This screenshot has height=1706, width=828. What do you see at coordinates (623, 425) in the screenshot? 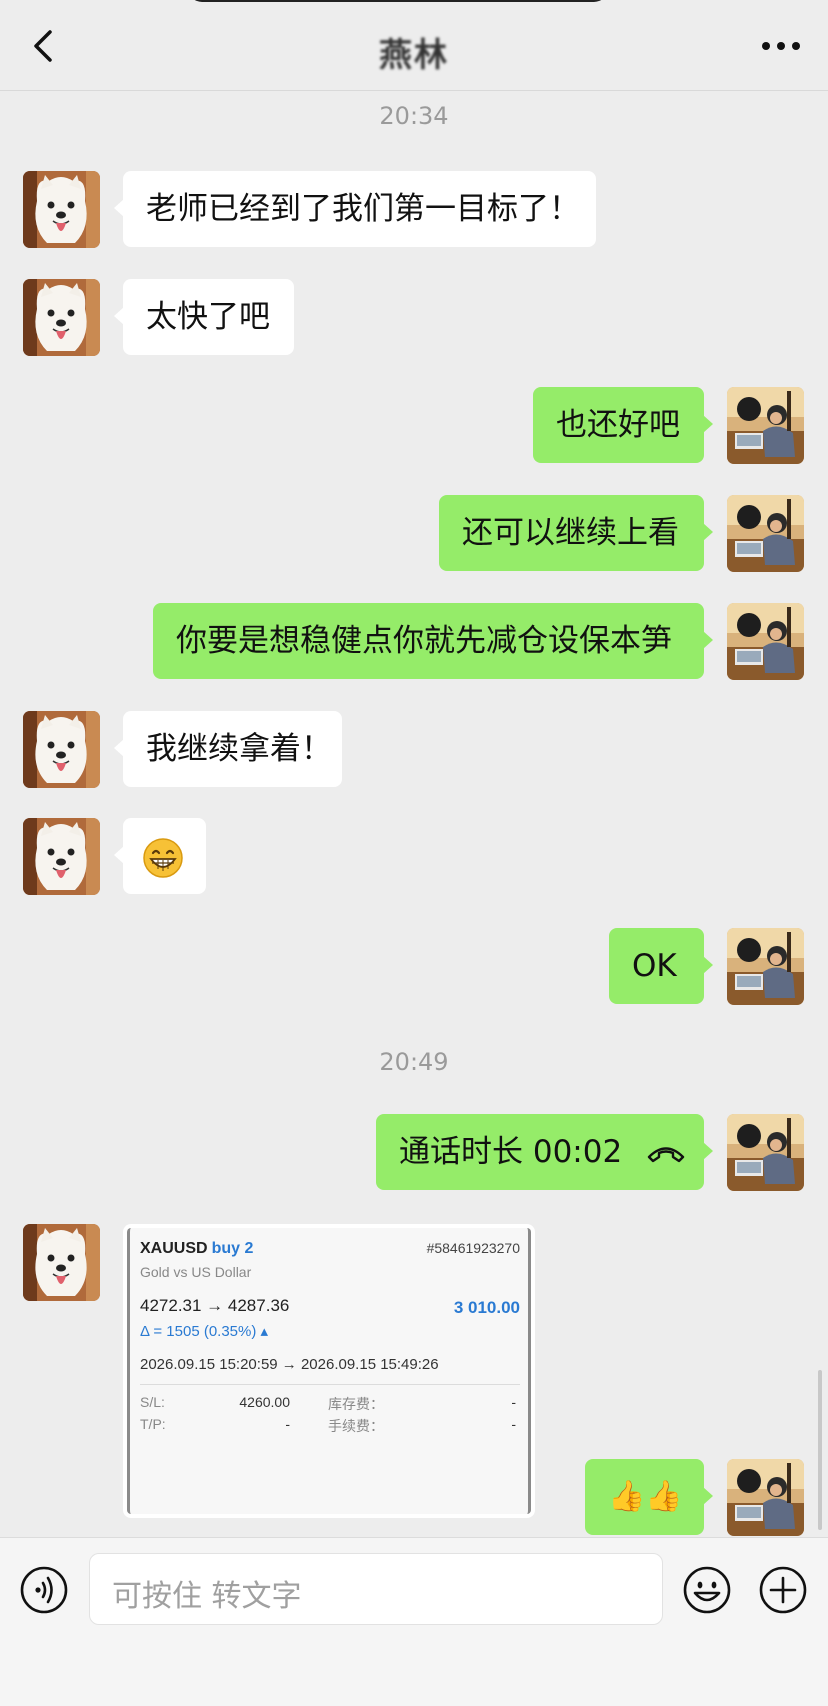
I see `sent-message: 也还好吧` at bounding box center [623, 425].